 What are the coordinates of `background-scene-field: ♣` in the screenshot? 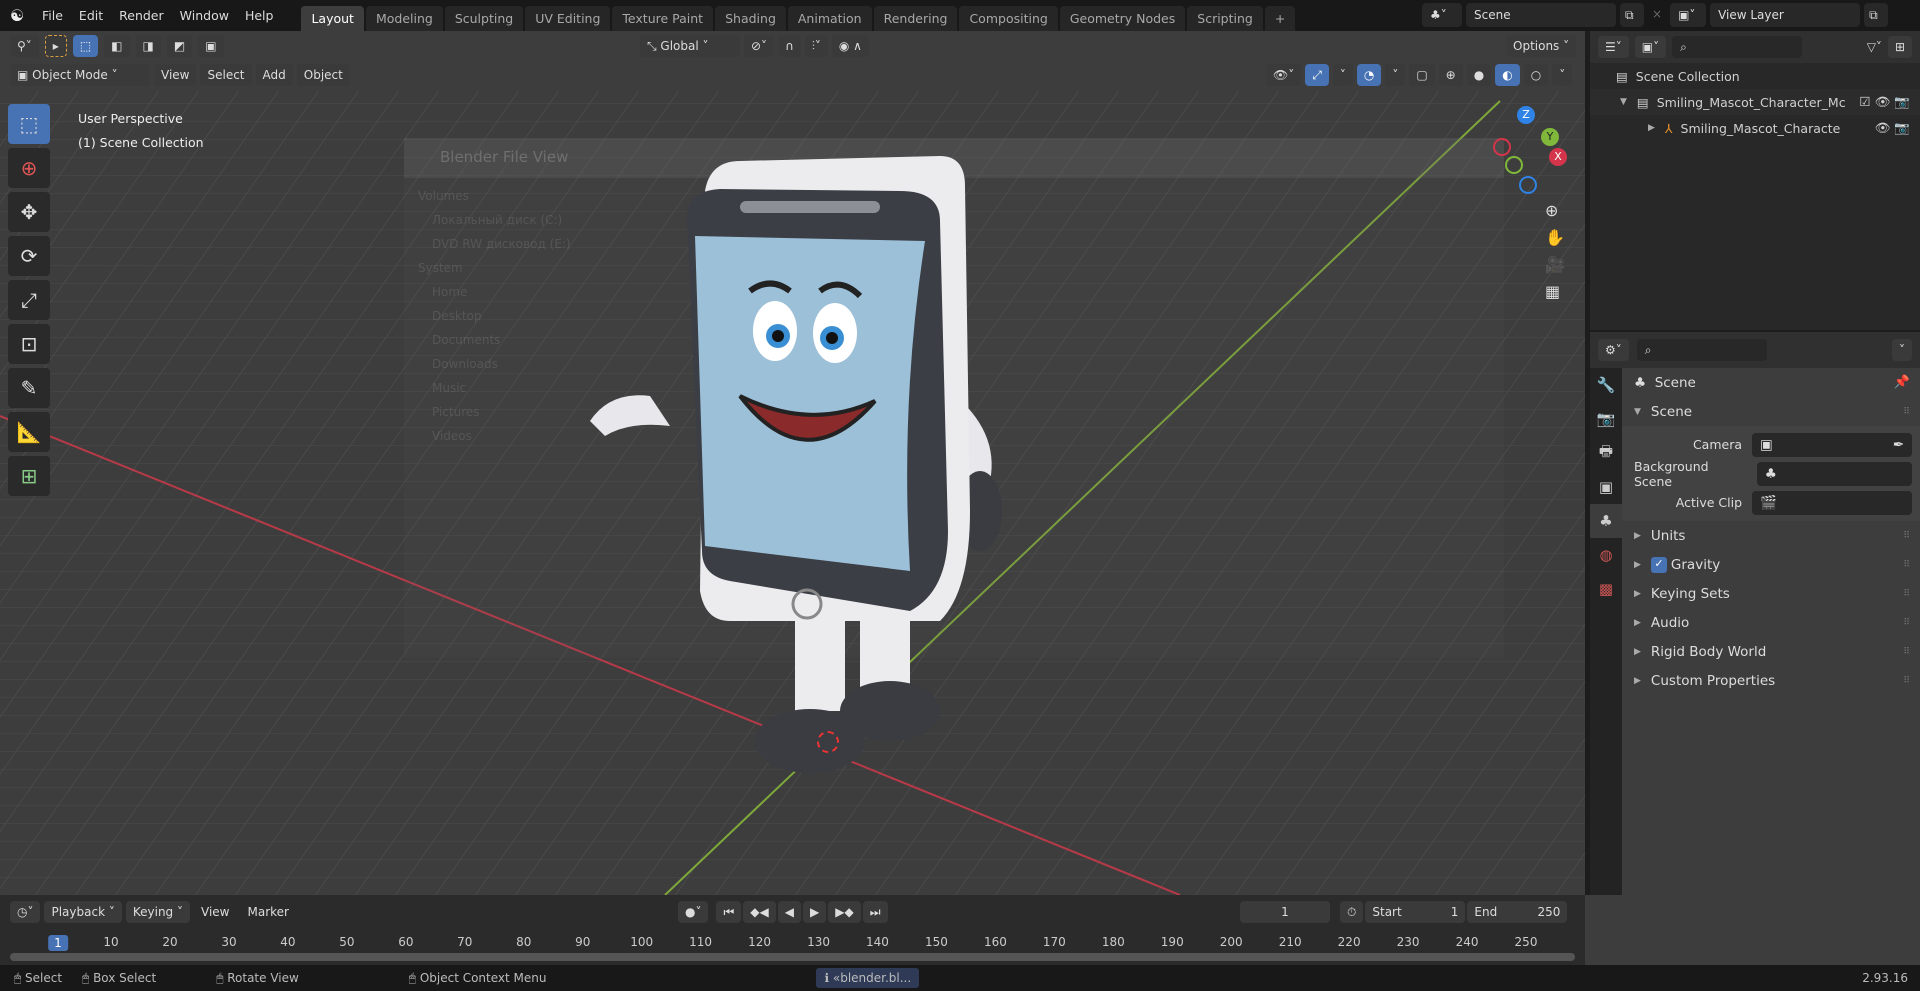 It's located at (1834, 473).